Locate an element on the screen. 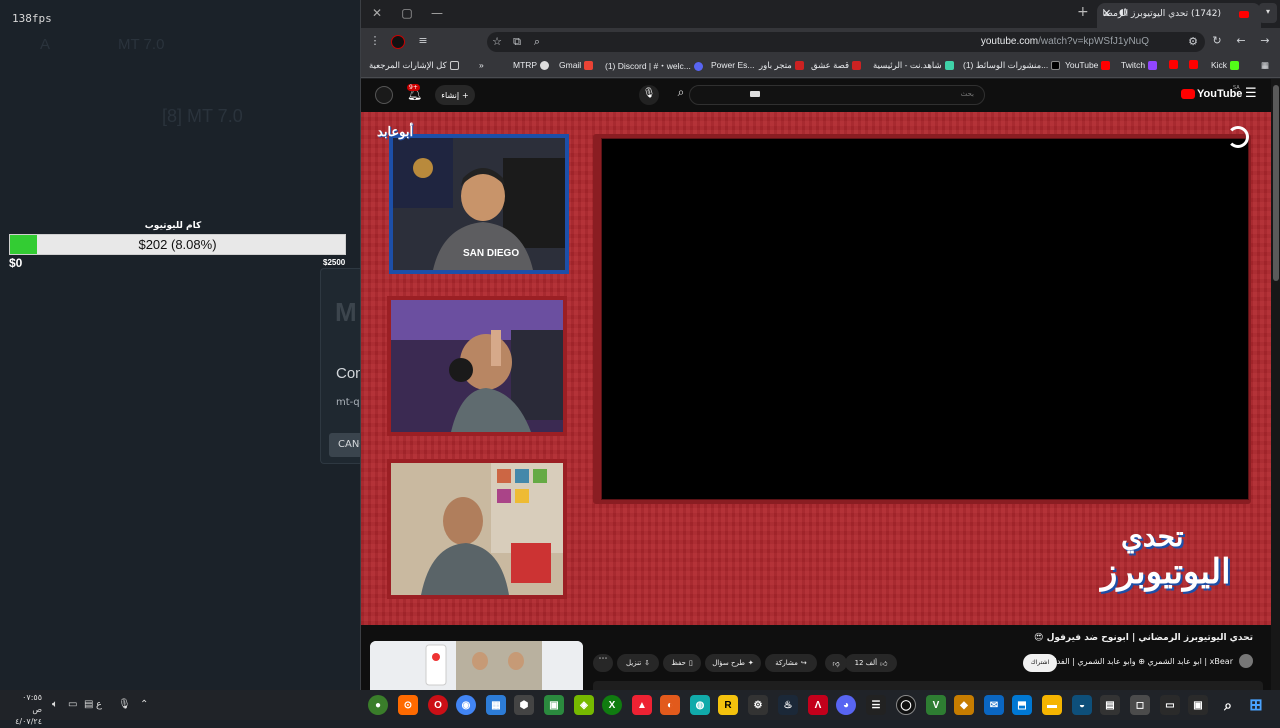 The width and height of the screenshot is (1280, 728). taskbar-app-icon: ● is located at coordinates (378, 705).